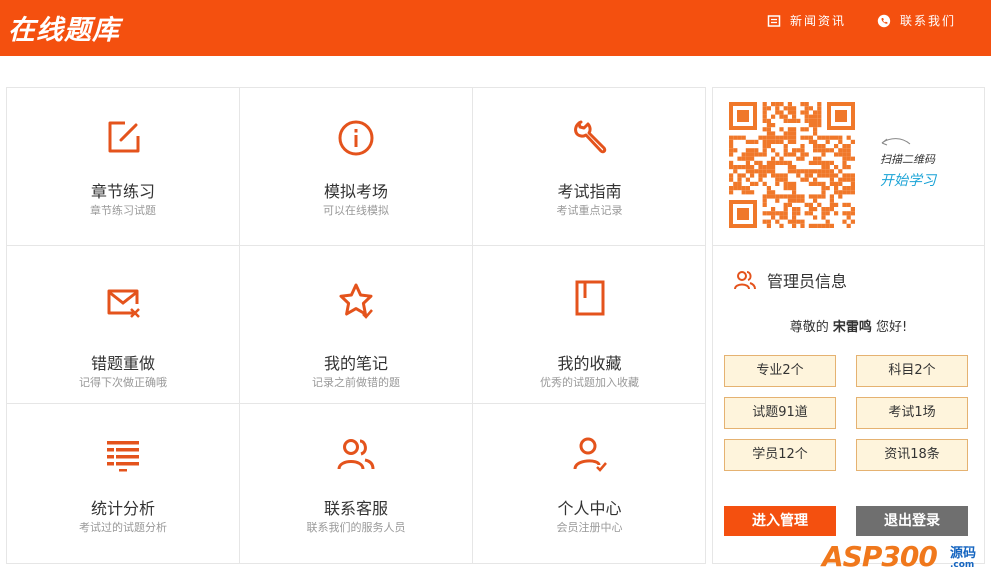 This screenshot has height=576, width=991. I want to click on greeting: 尊敬的 宋雷鸣 您好!, so click(848, 325).